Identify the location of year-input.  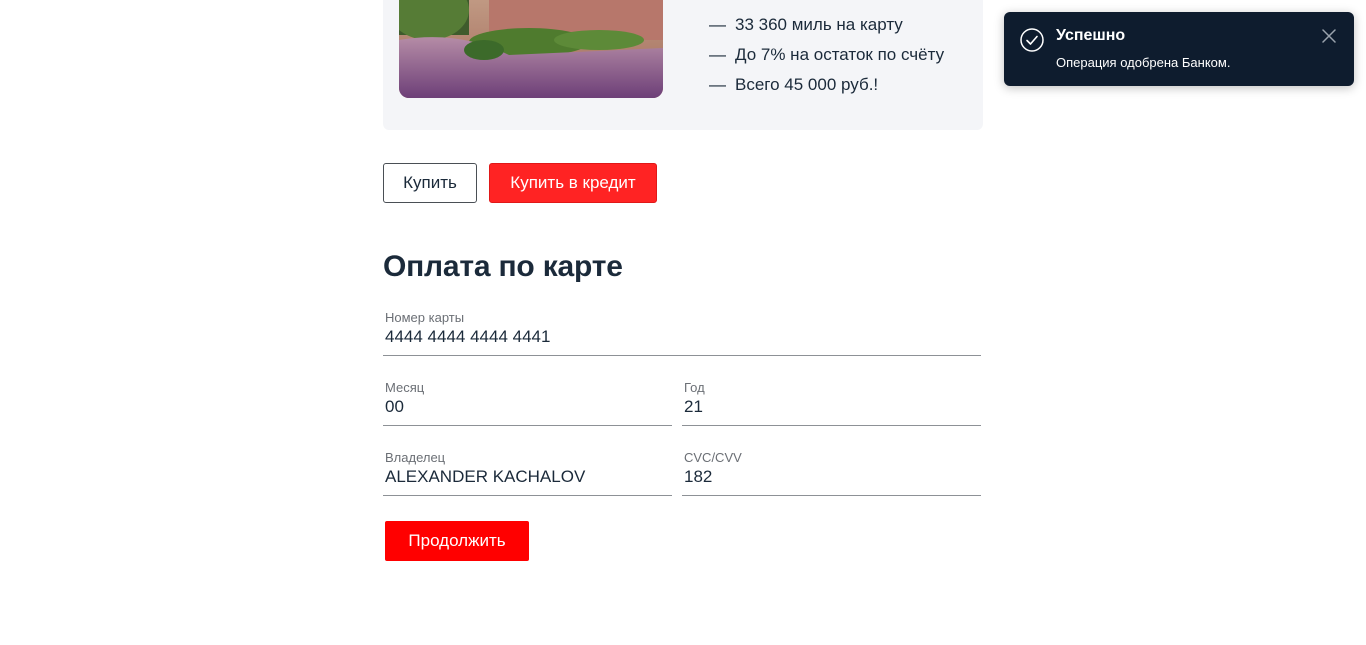
(831, 407).